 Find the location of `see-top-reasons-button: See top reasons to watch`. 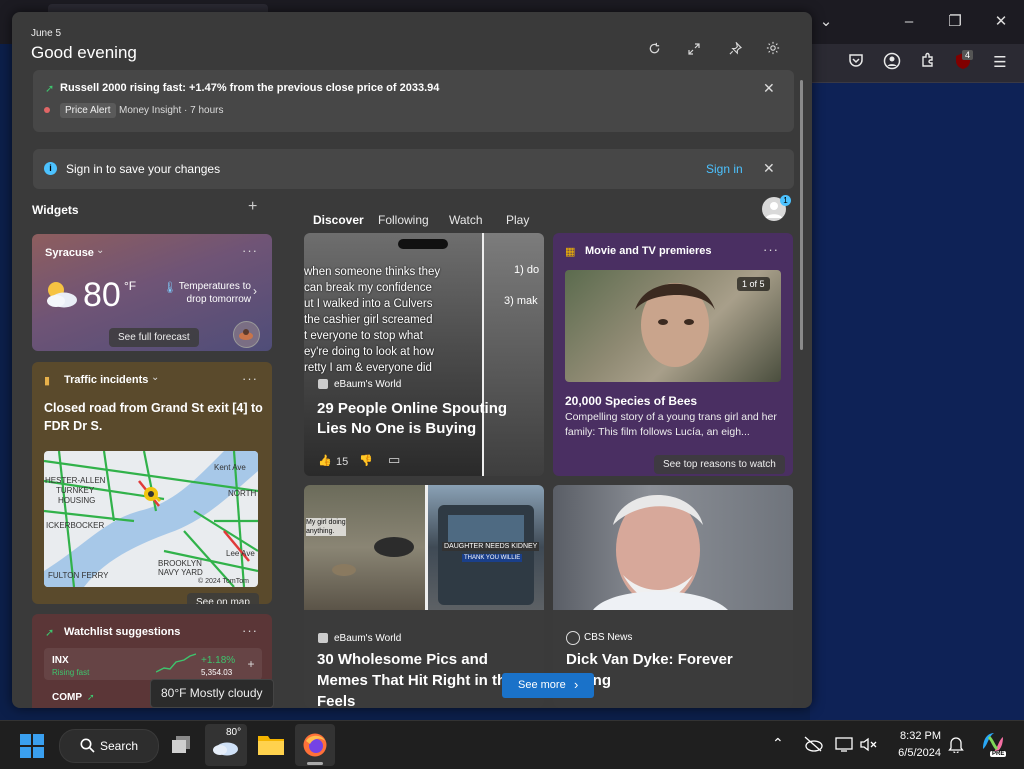

see-top-reasons-button: See top reasons to watch is located at coordinates (719, 464).